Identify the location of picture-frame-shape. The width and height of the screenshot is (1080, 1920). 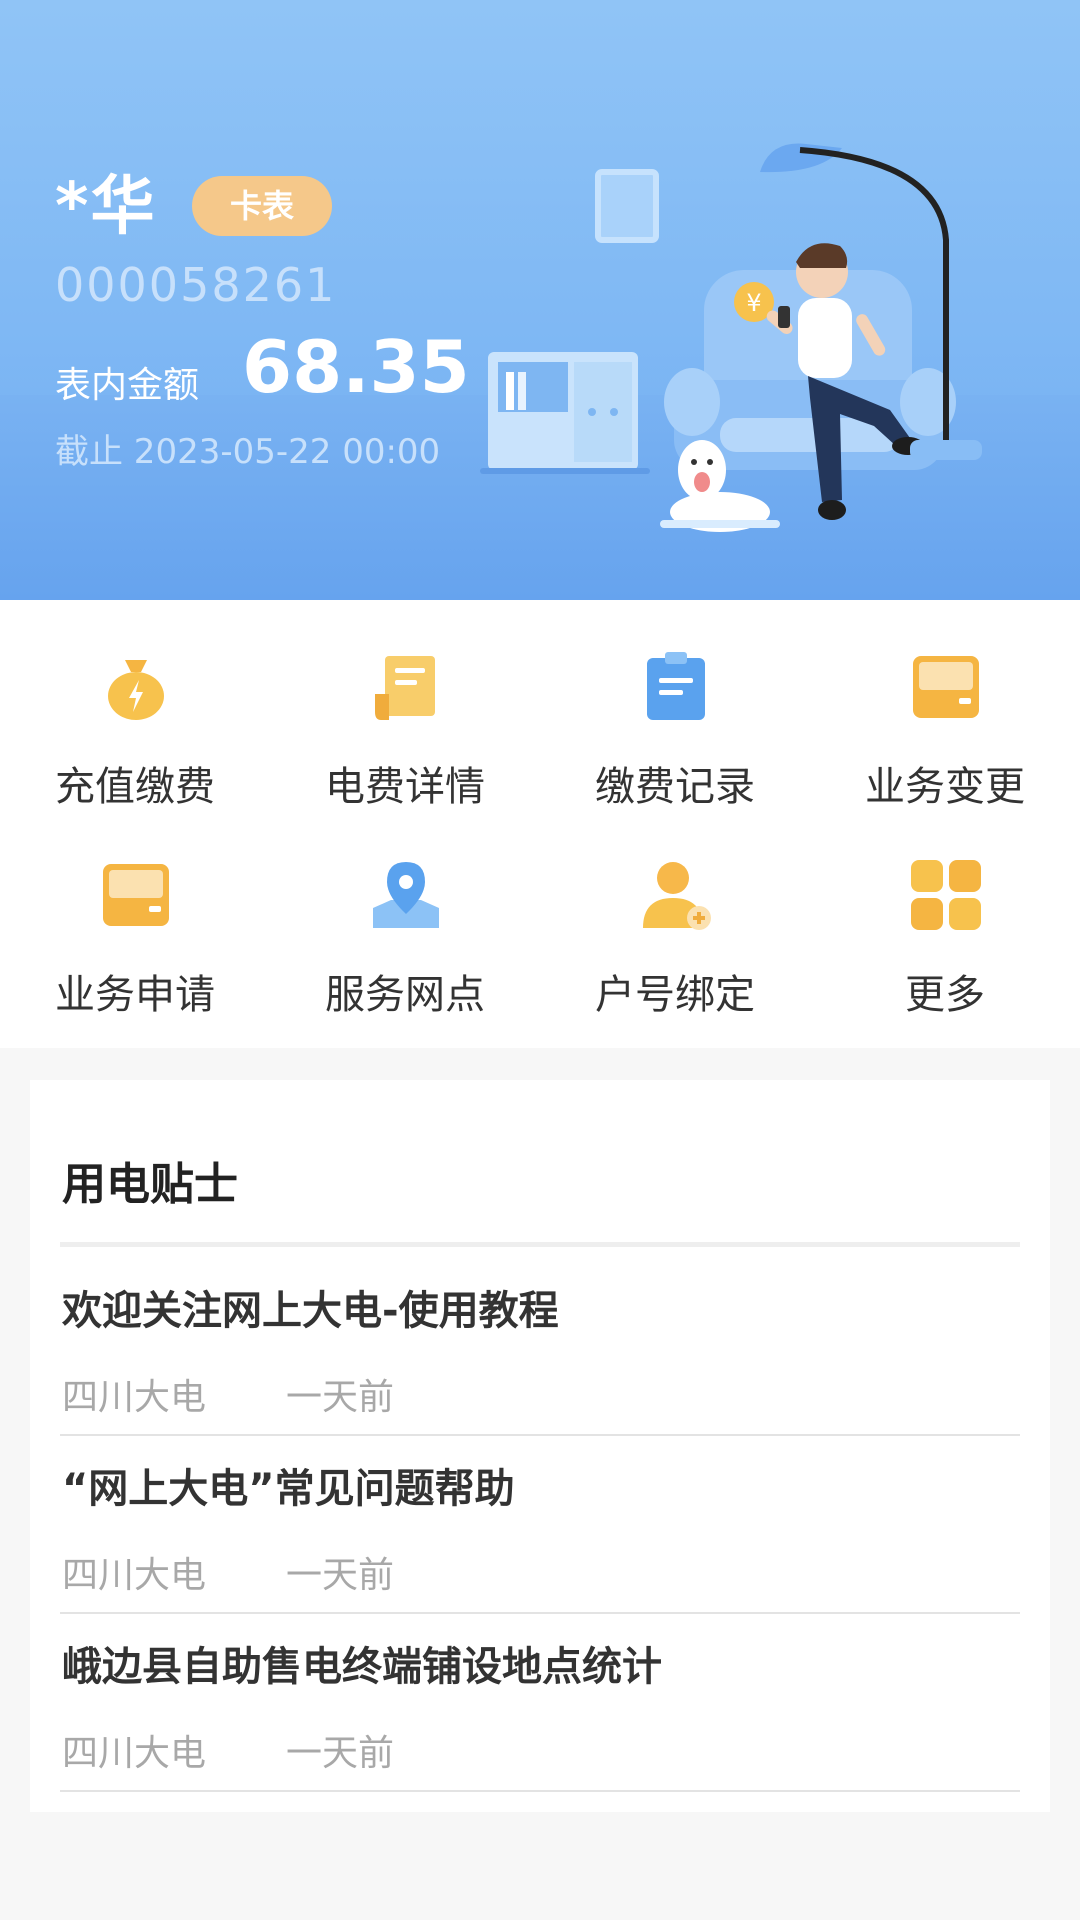
(627, 206).